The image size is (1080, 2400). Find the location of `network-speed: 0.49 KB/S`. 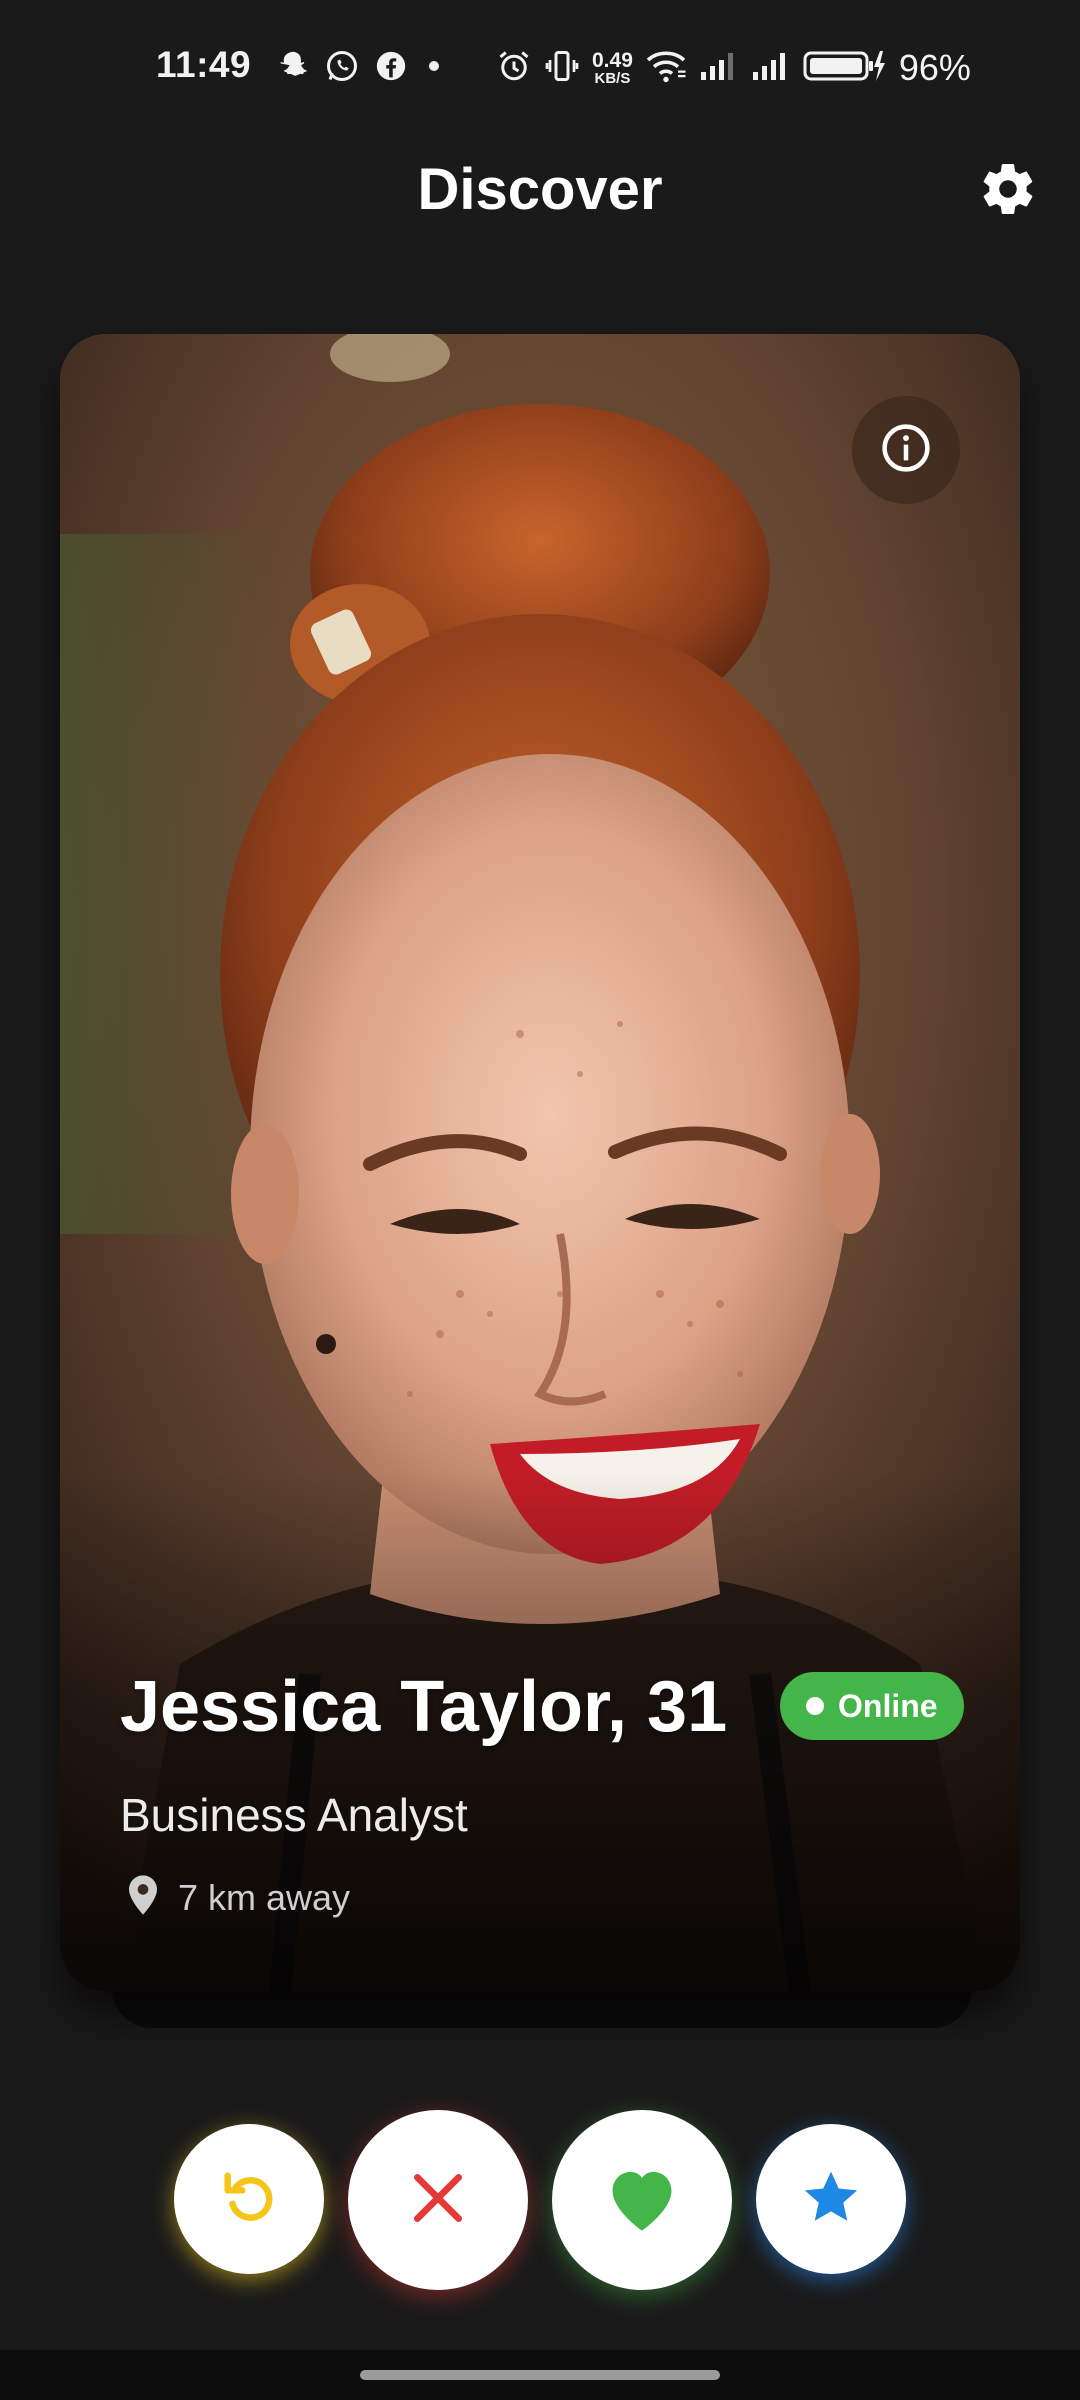

network-speed: 0.49 KB/S is located at coordinates (612, 68).